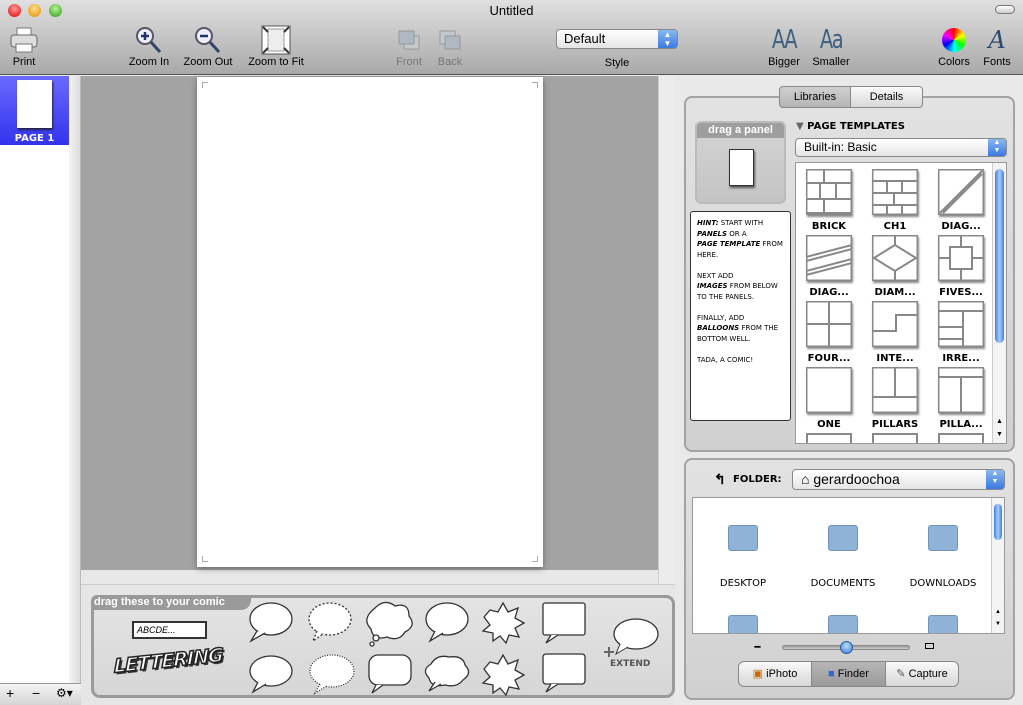 This screenshot has width=1023, height=705. I want to click on well-title: drag these to your comic, so click(171, 602).